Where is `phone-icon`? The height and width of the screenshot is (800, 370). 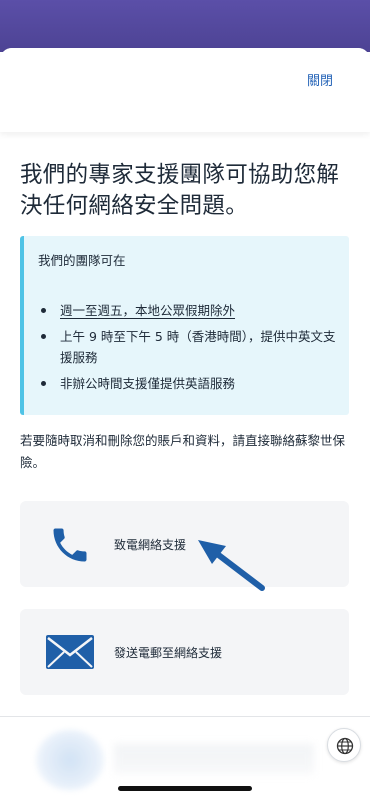
phone-icon is located at coordinates (70, 545).